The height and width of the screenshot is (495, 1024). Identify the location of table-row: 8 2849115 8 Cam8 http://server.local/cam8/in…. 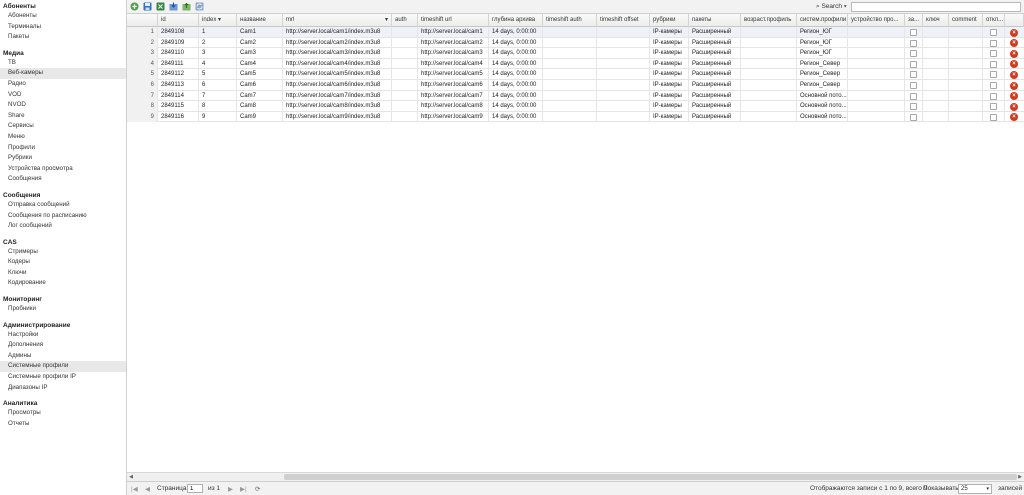
(575, 106).